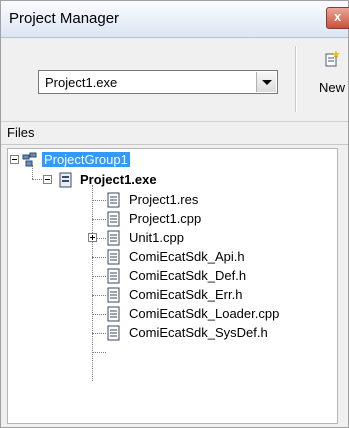 The height and width of the screenshot is (428, 349). I want to click on tree-item-file: ComiEcatSdk_Err.h, so click(168, 295).